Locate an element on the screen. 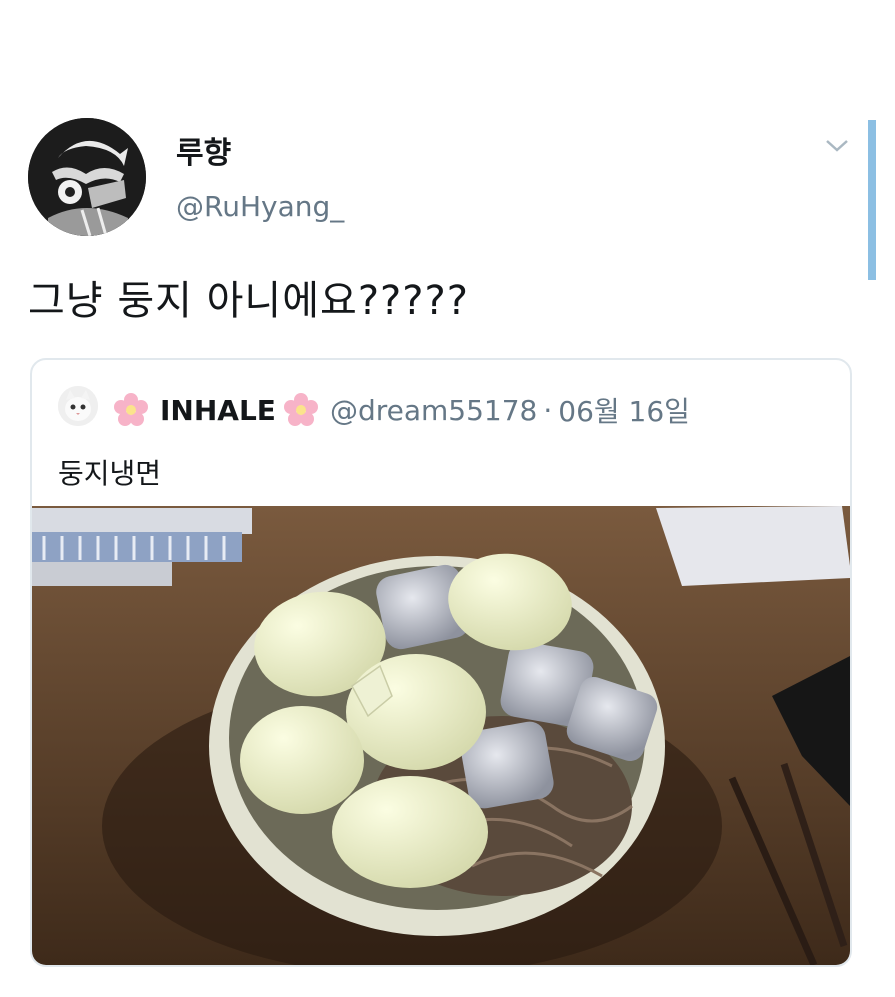  quoted-date: 06월 16일 is located at coordinates (624, 410).